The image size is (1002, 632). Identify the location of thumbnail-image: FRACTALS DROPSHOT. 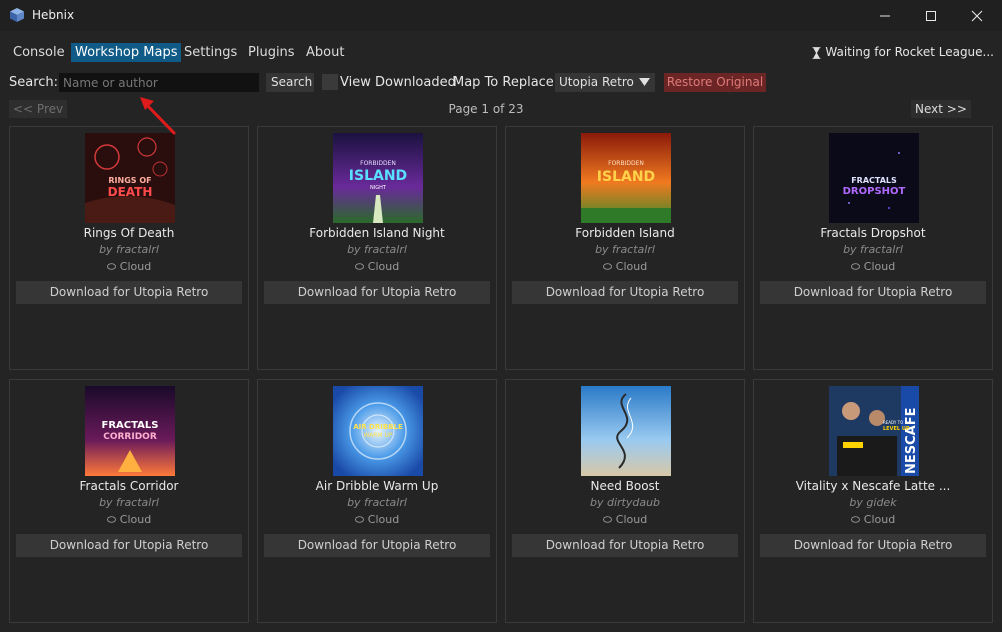
(874, 178).